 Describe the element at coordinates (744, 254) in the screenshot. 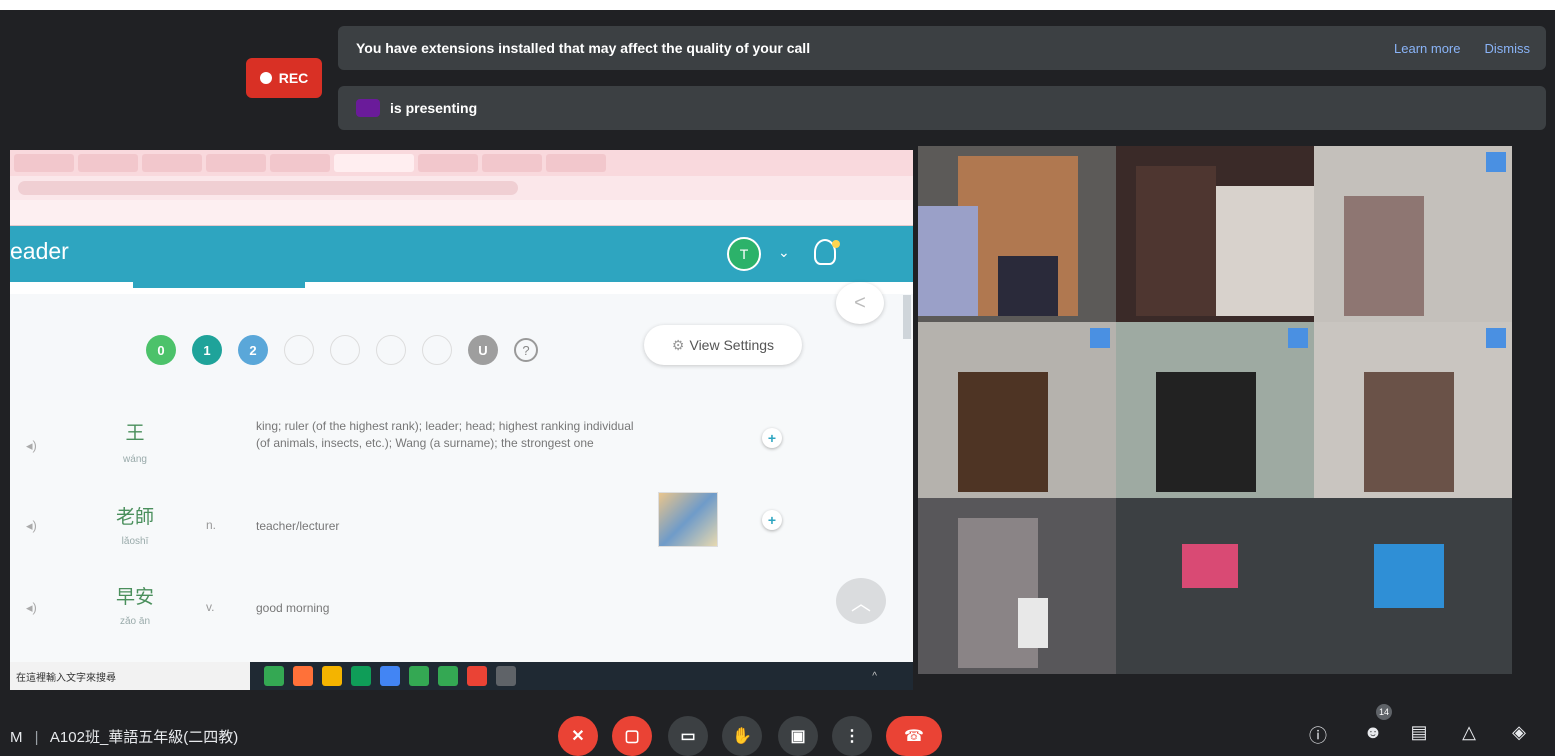

I see `user-avatar: T` at that location.